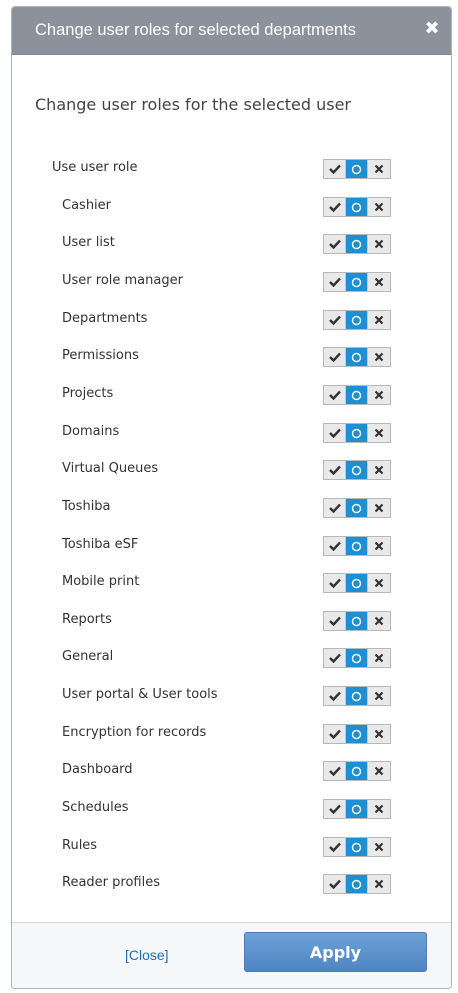 This screenshot has height=993, width=458. Describe the element at coordinates (335, 952) in the screenshot. I see `apply-button: Apply` at that location.